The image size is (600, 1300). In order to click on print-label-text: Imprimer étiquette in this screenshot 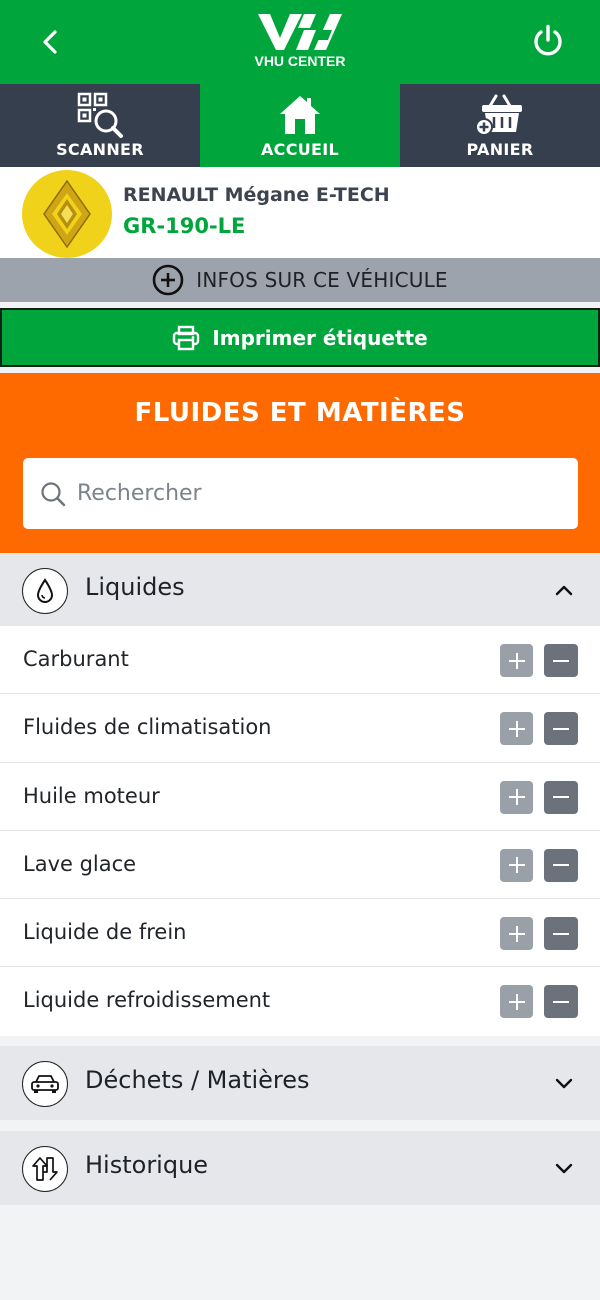, I will do `click(320, 337)`.